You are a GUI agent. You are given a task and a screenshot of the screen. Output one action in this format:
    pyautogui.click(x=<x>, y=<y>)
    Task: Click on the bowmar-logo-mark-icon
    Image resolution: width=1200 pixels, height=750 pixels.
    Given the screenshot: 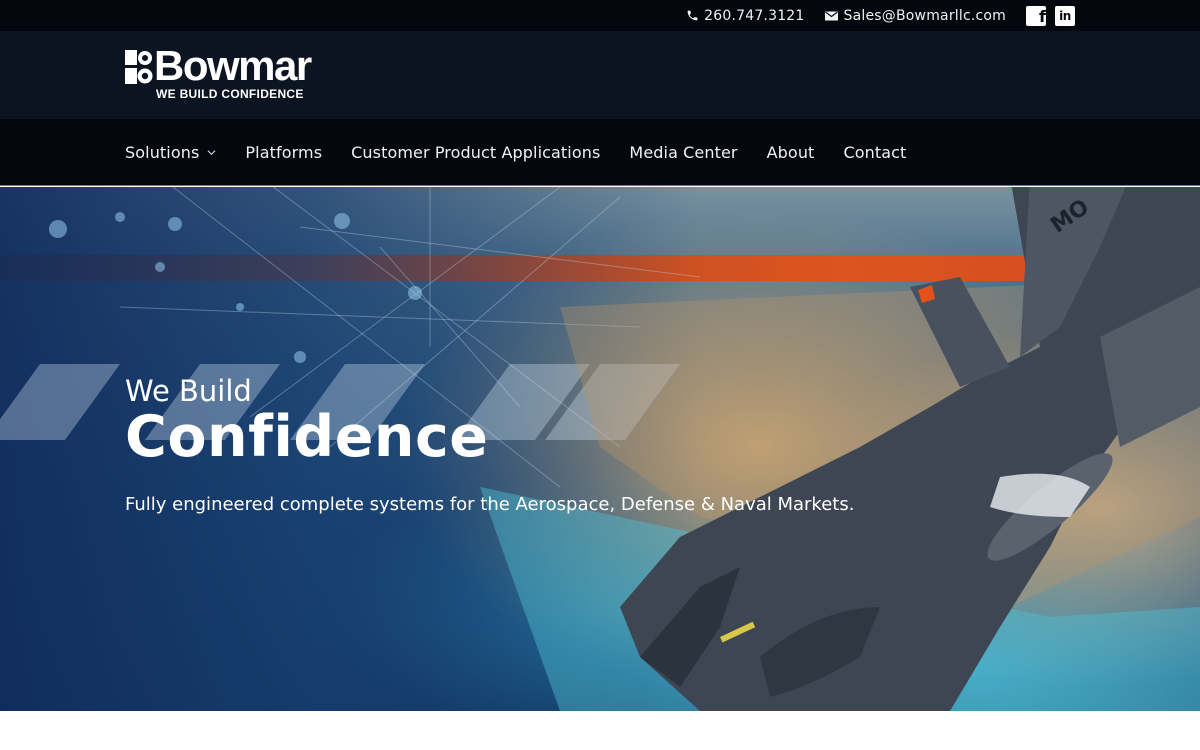 What is the action you would take?
    pyautogui.click(x=139, y=67)
    